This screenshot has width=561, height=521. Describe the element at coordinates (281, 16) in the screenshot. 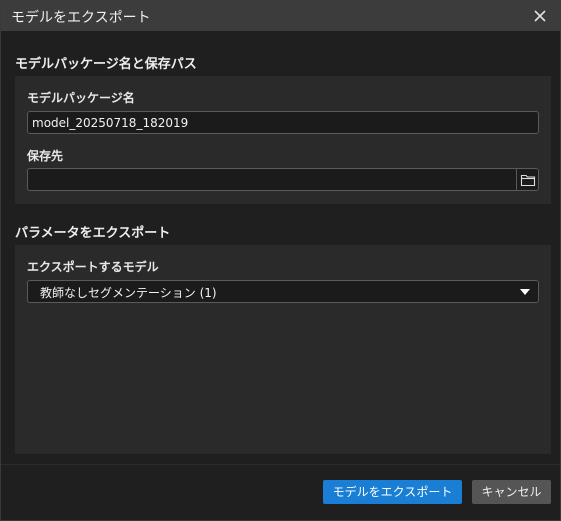

I see `title-bar: モデルをエクスポート` at that location.